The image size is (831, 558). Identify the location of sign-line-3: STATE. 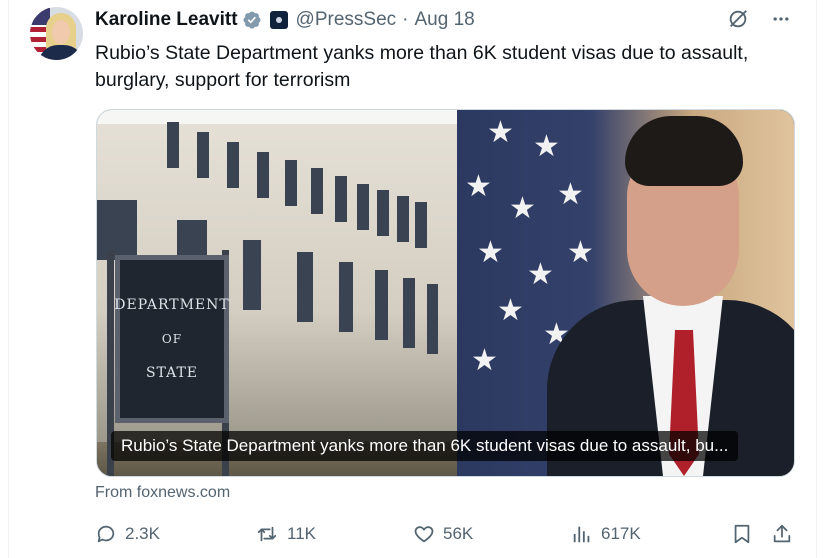
(172, 373).